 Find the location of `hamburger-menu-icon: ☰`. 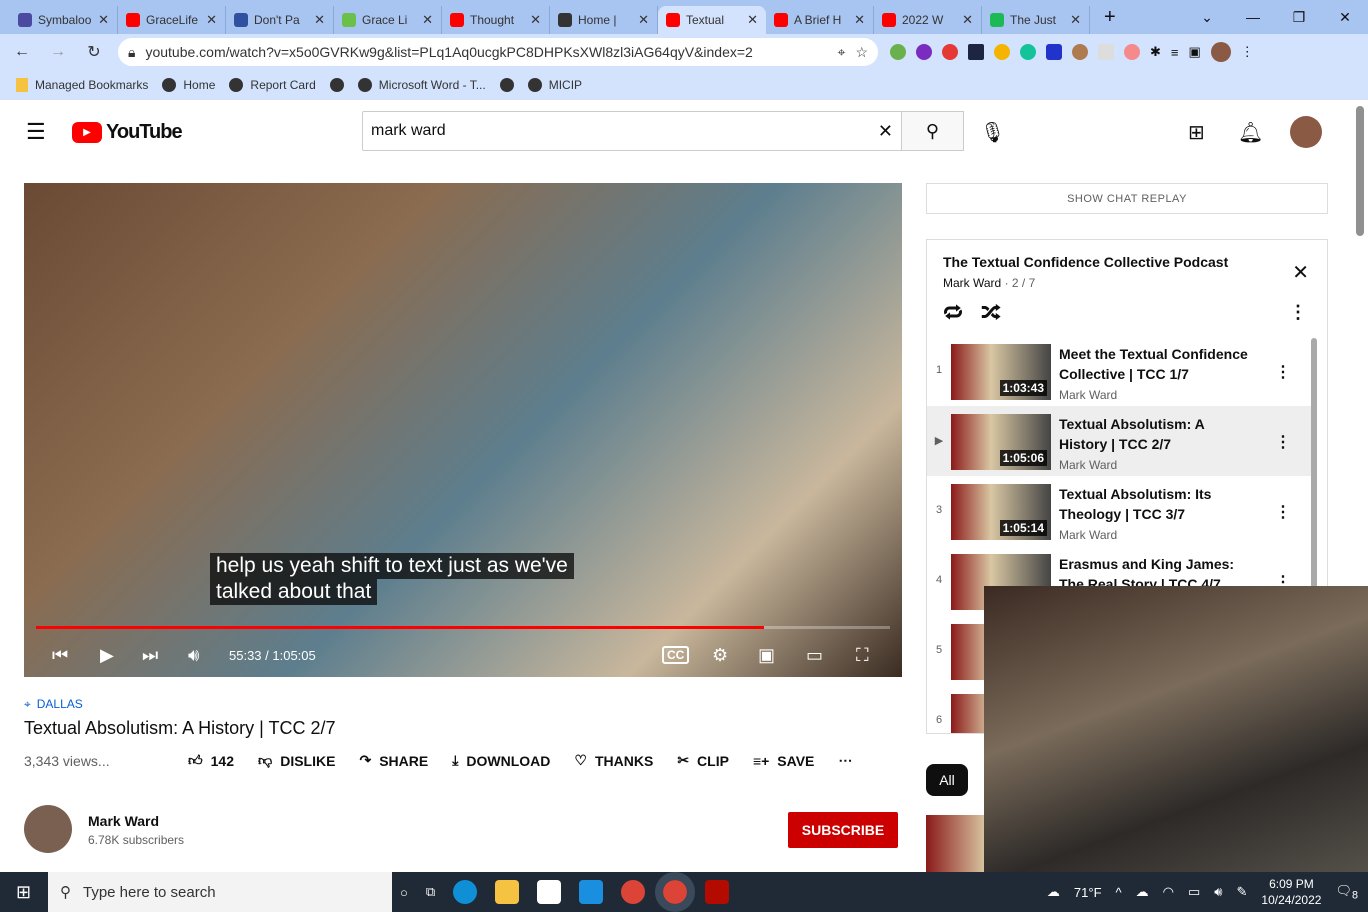

hamburger-menu-icon: ☰ is located at coordinates (36, 132).